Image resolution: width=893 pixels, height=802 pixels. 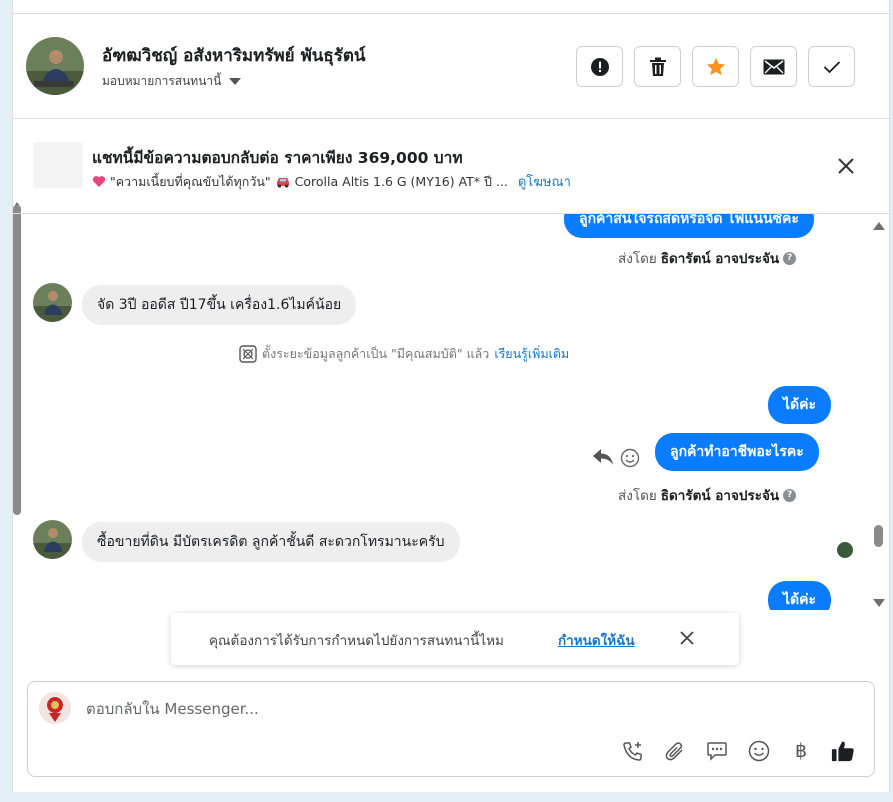 I want to click on saved-reply-icon, so click(x=717, y=751).